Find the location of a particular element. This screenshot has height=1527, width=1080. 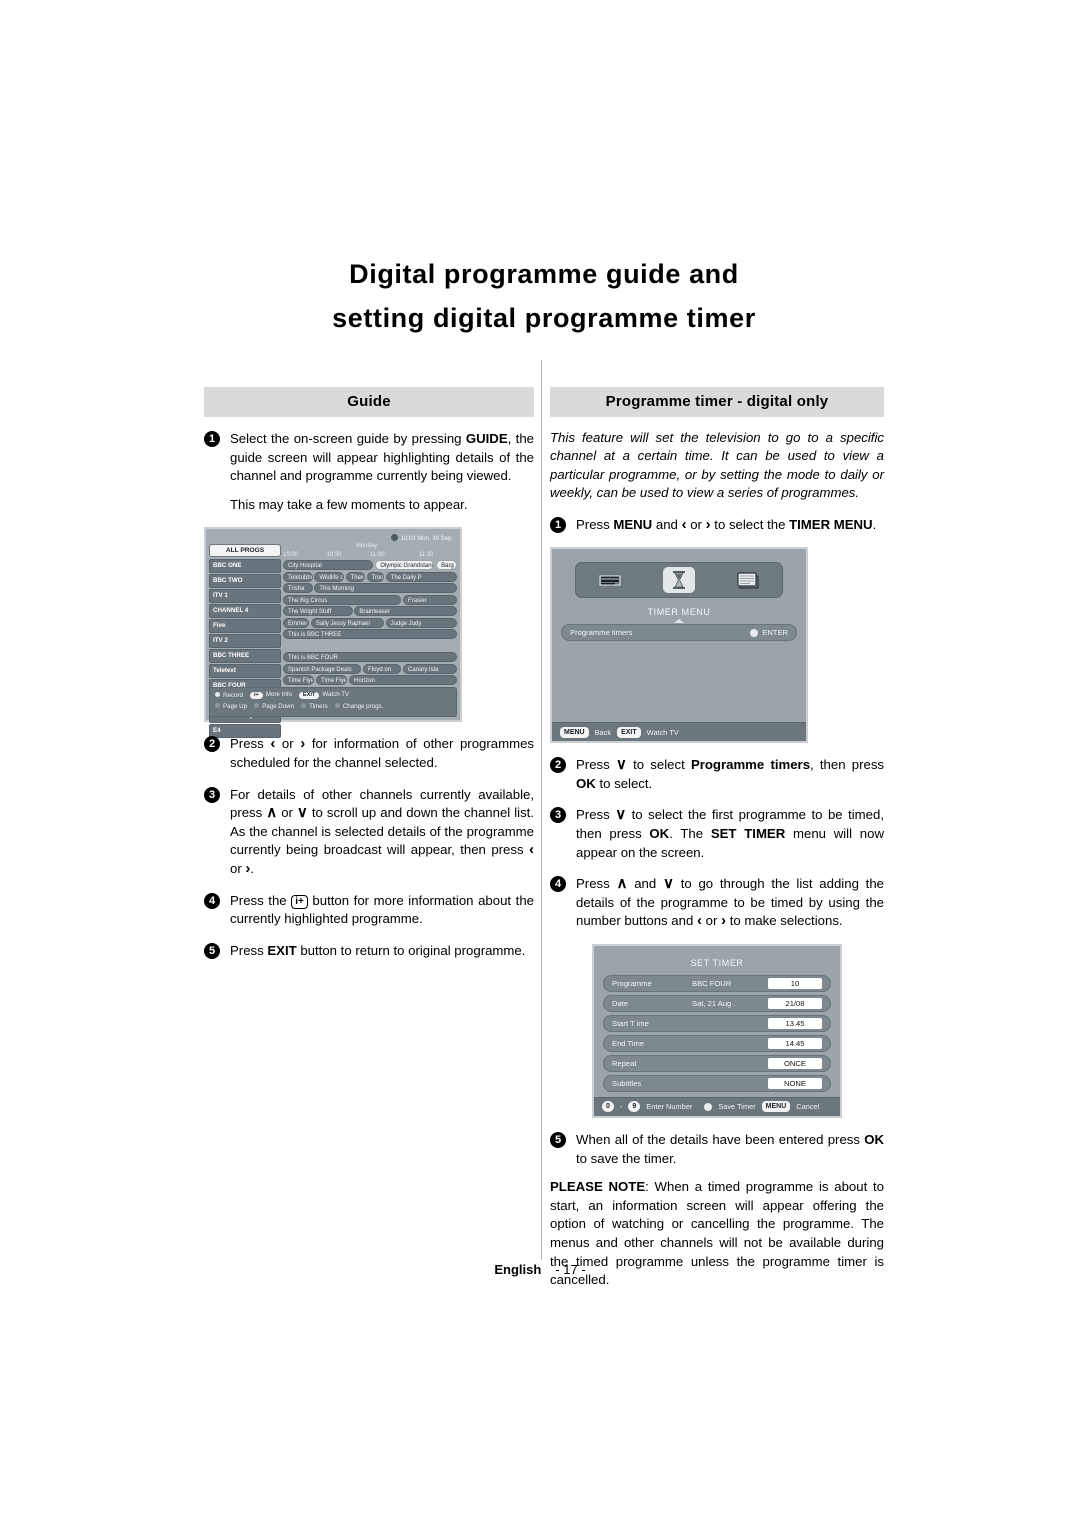

tv-icon-glyph is located at coordinates (748, 580).